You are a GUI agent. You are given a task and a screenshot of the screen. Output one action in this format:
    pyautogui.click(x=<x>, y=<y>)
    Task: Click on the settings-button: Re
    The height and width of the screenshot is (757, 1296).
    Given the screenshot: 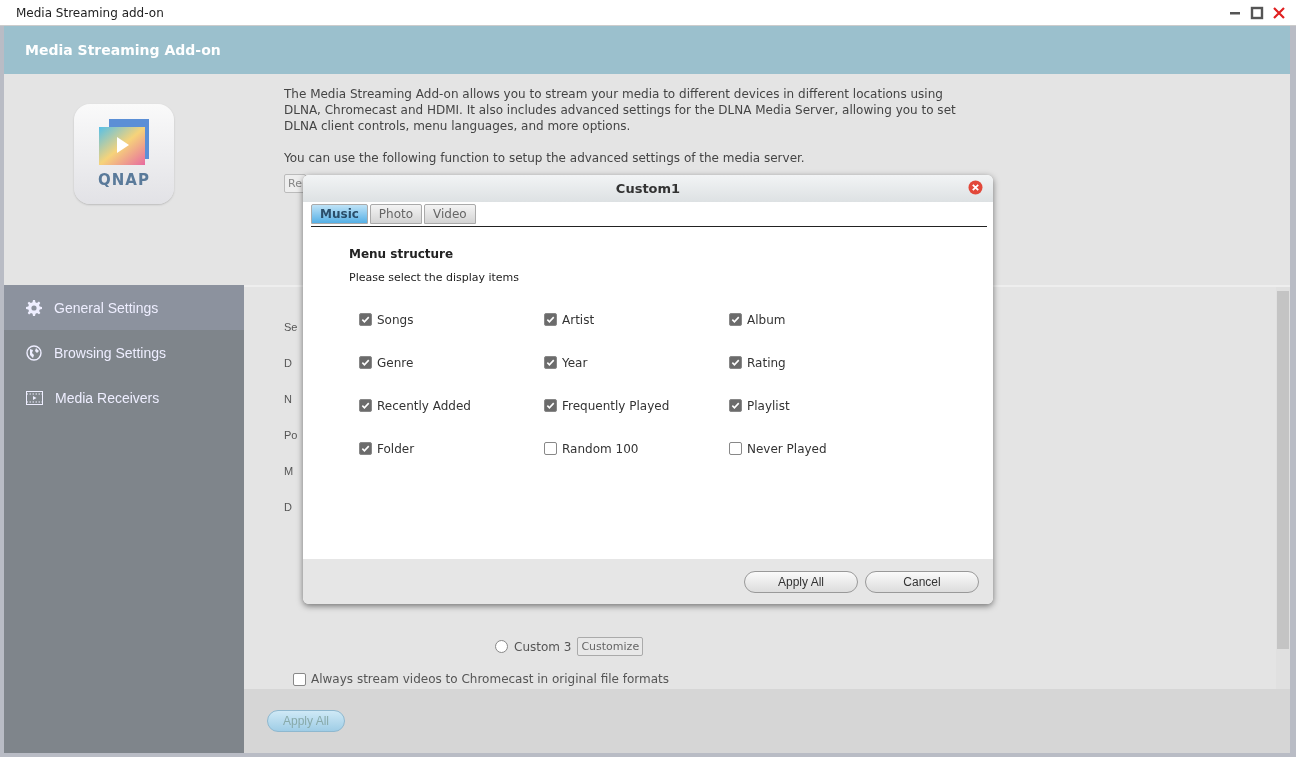 What is the action you would take?
    pyautogui.click(x=295, y=183)
    